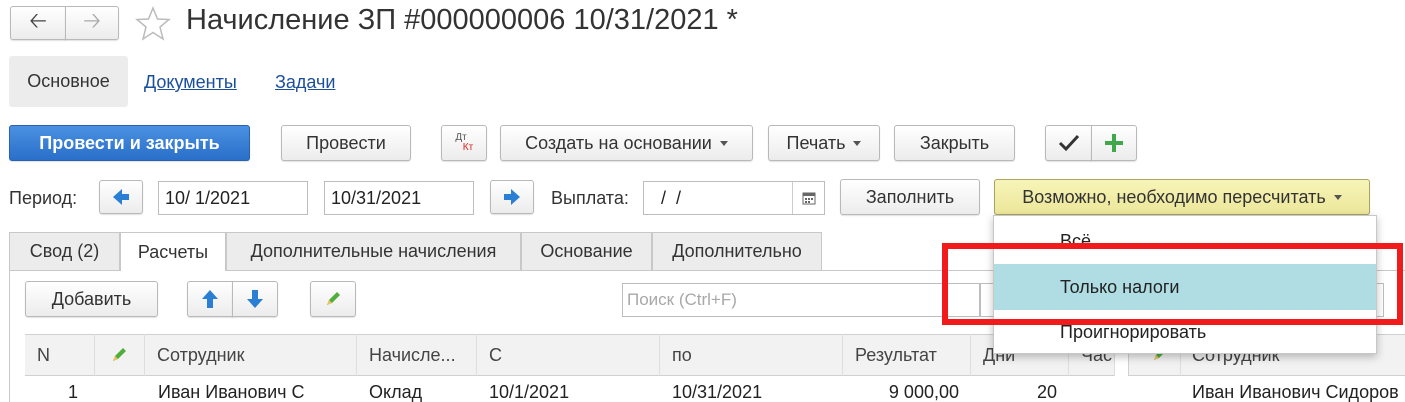 The height and width of the screenshot is (402, 1405). I want to click on column-header-n: N, so click(60, 355).